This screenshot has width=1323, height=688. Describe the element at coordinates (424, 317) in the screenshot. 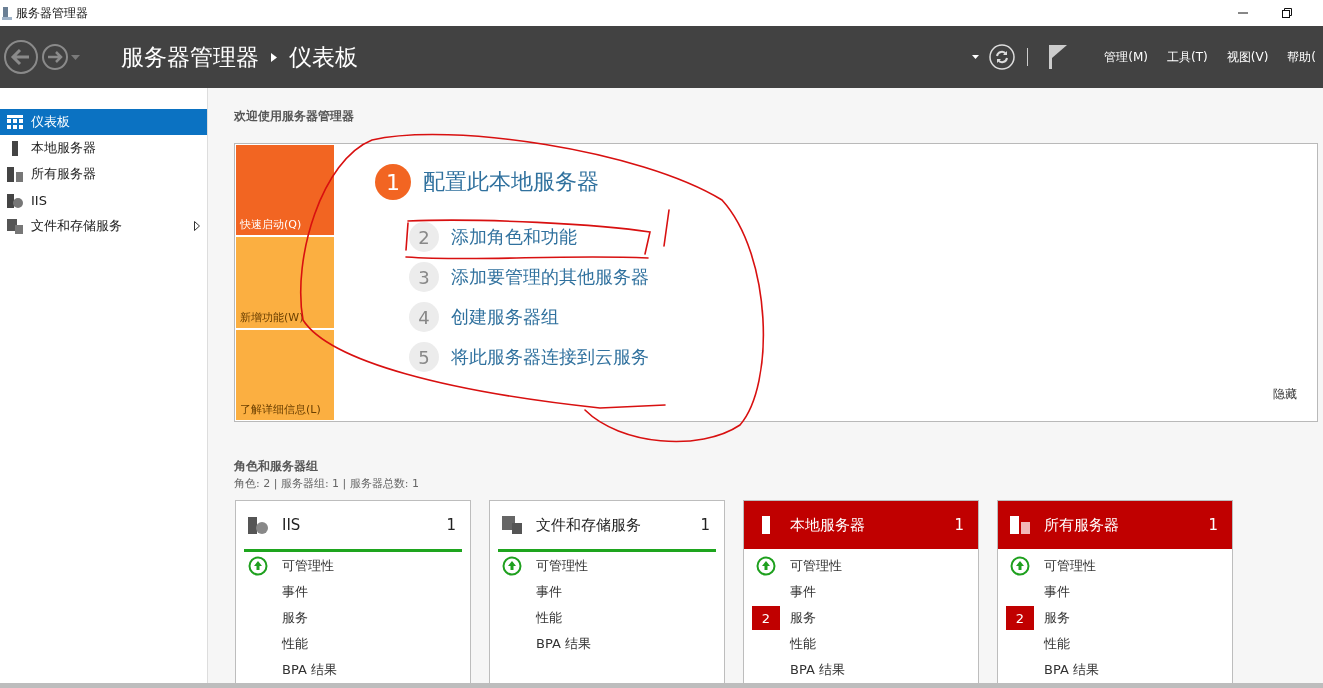

I see `step-number: 4` at that location.